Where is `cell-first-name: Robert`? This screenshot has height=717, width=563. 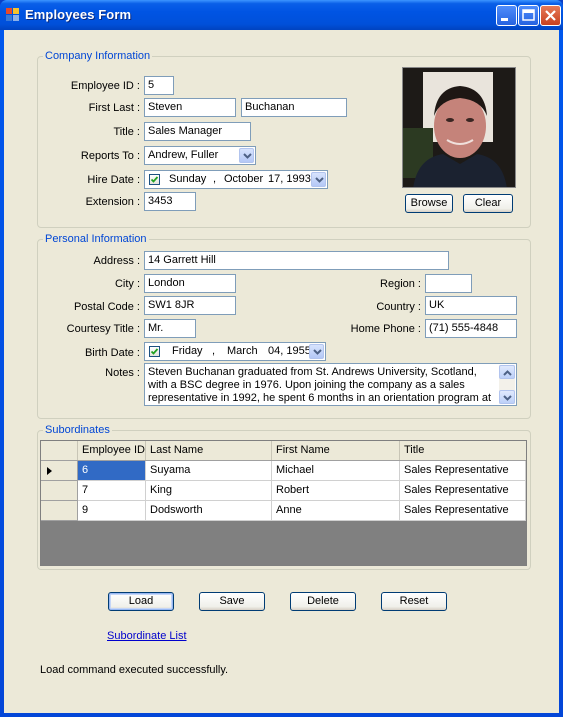 cell-first-name: Robert is located at coordinates (336, 491).